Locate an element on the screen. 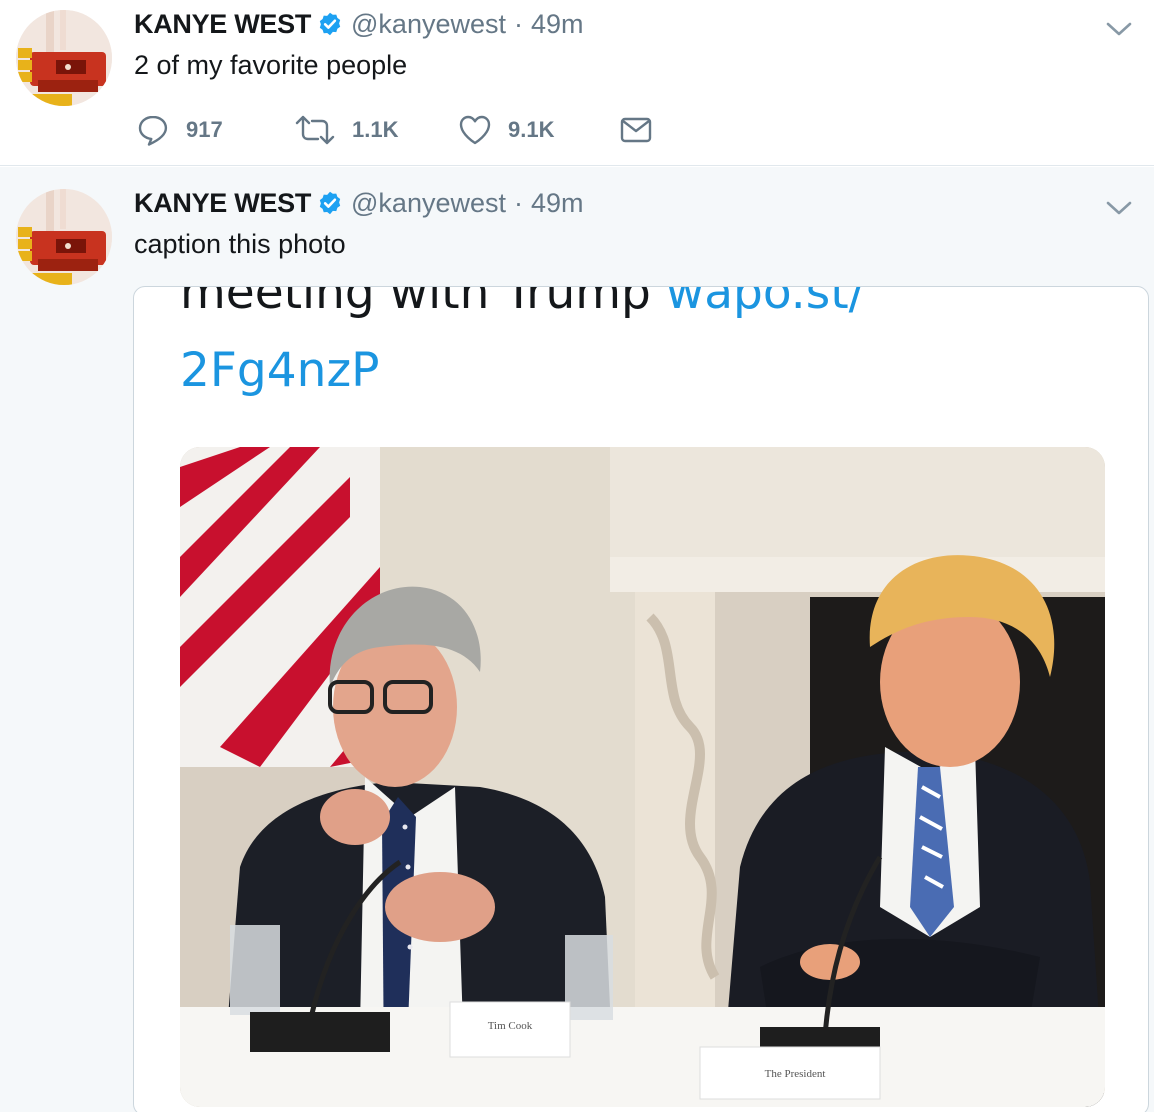 The height and width of the screenshot is (1112, 1154). reply-count: 917 is located at coordinates (204, 129).